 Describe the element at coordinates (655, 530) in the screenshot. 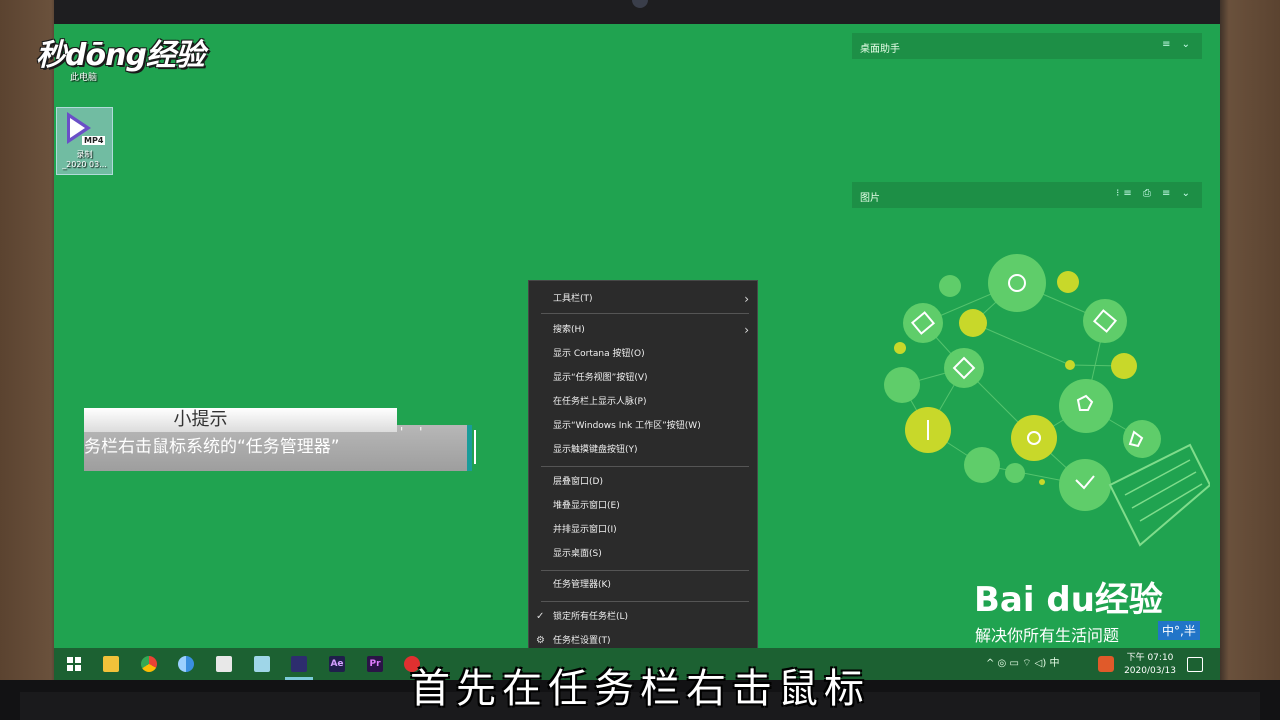

I see `menu-item-side-by-side: 并排显示窗口(I)` at that location.